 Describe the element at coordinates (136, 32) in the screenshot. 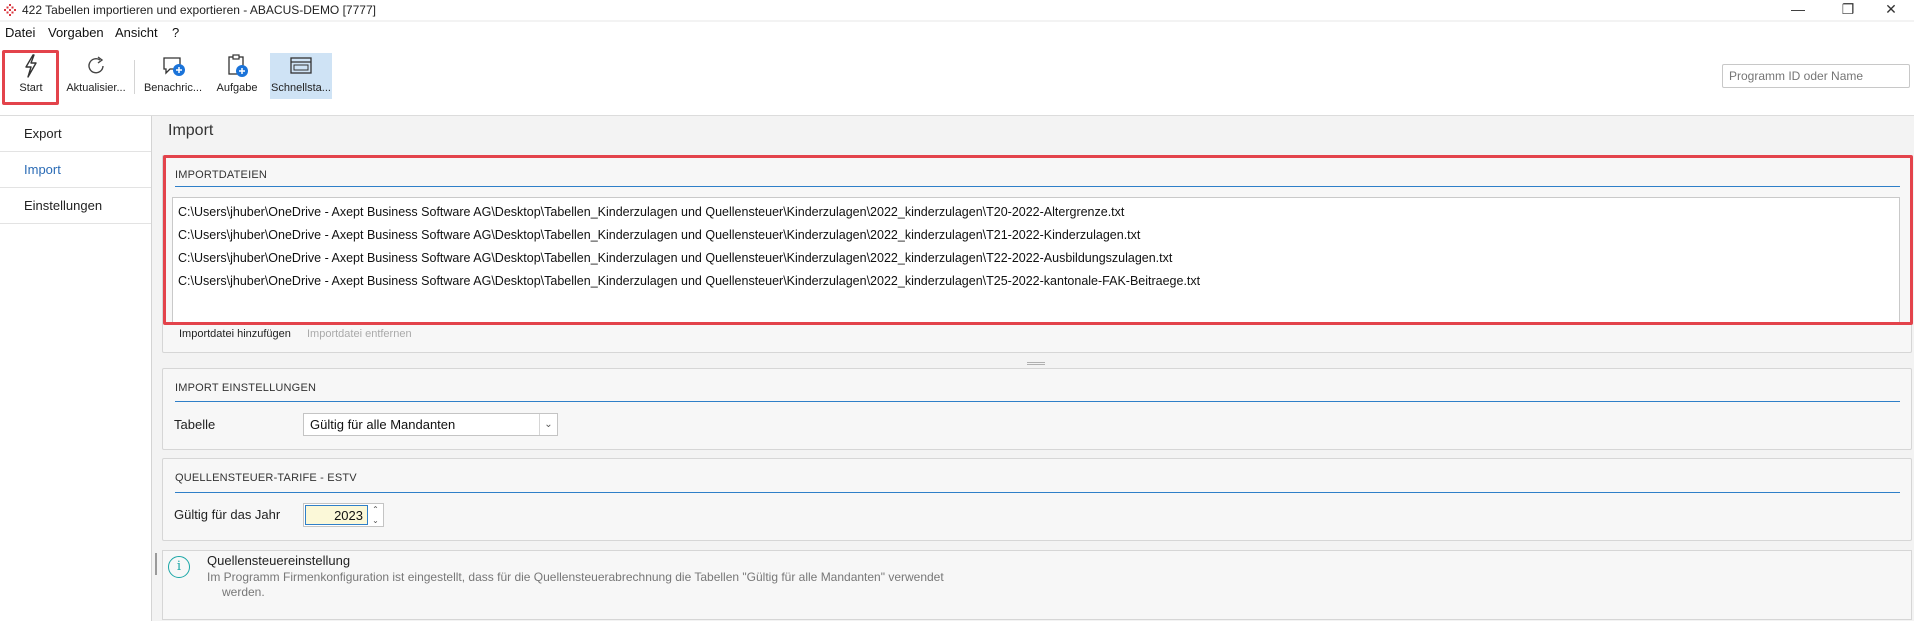

I see `menu-ansicht: Ansicht` at that location.